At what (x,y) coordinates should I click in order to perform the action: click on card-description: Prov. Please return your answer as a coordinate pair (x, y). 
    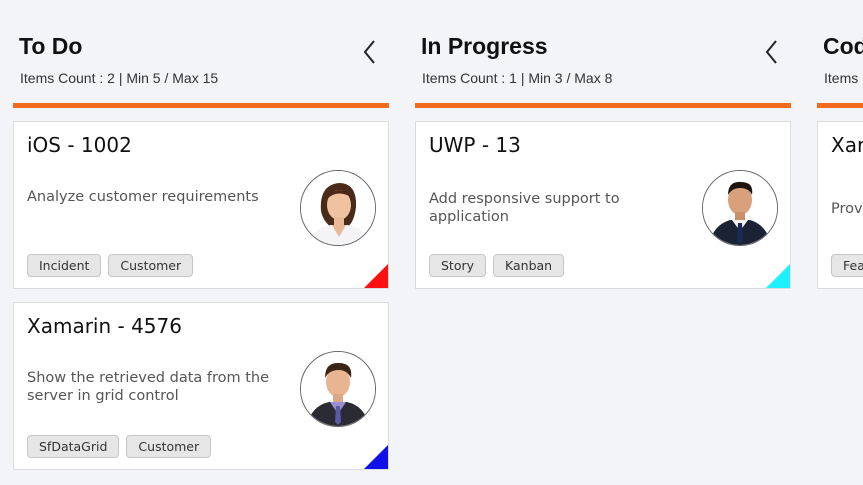
    Looking at the image, I should click on (847, 209).